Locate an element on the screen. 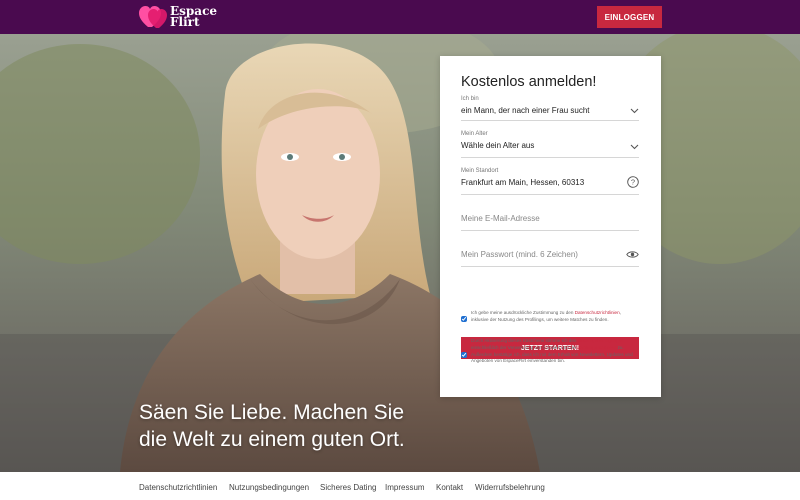 The image size is (800, 500). eye-icon is located at coordinates (632, 254).